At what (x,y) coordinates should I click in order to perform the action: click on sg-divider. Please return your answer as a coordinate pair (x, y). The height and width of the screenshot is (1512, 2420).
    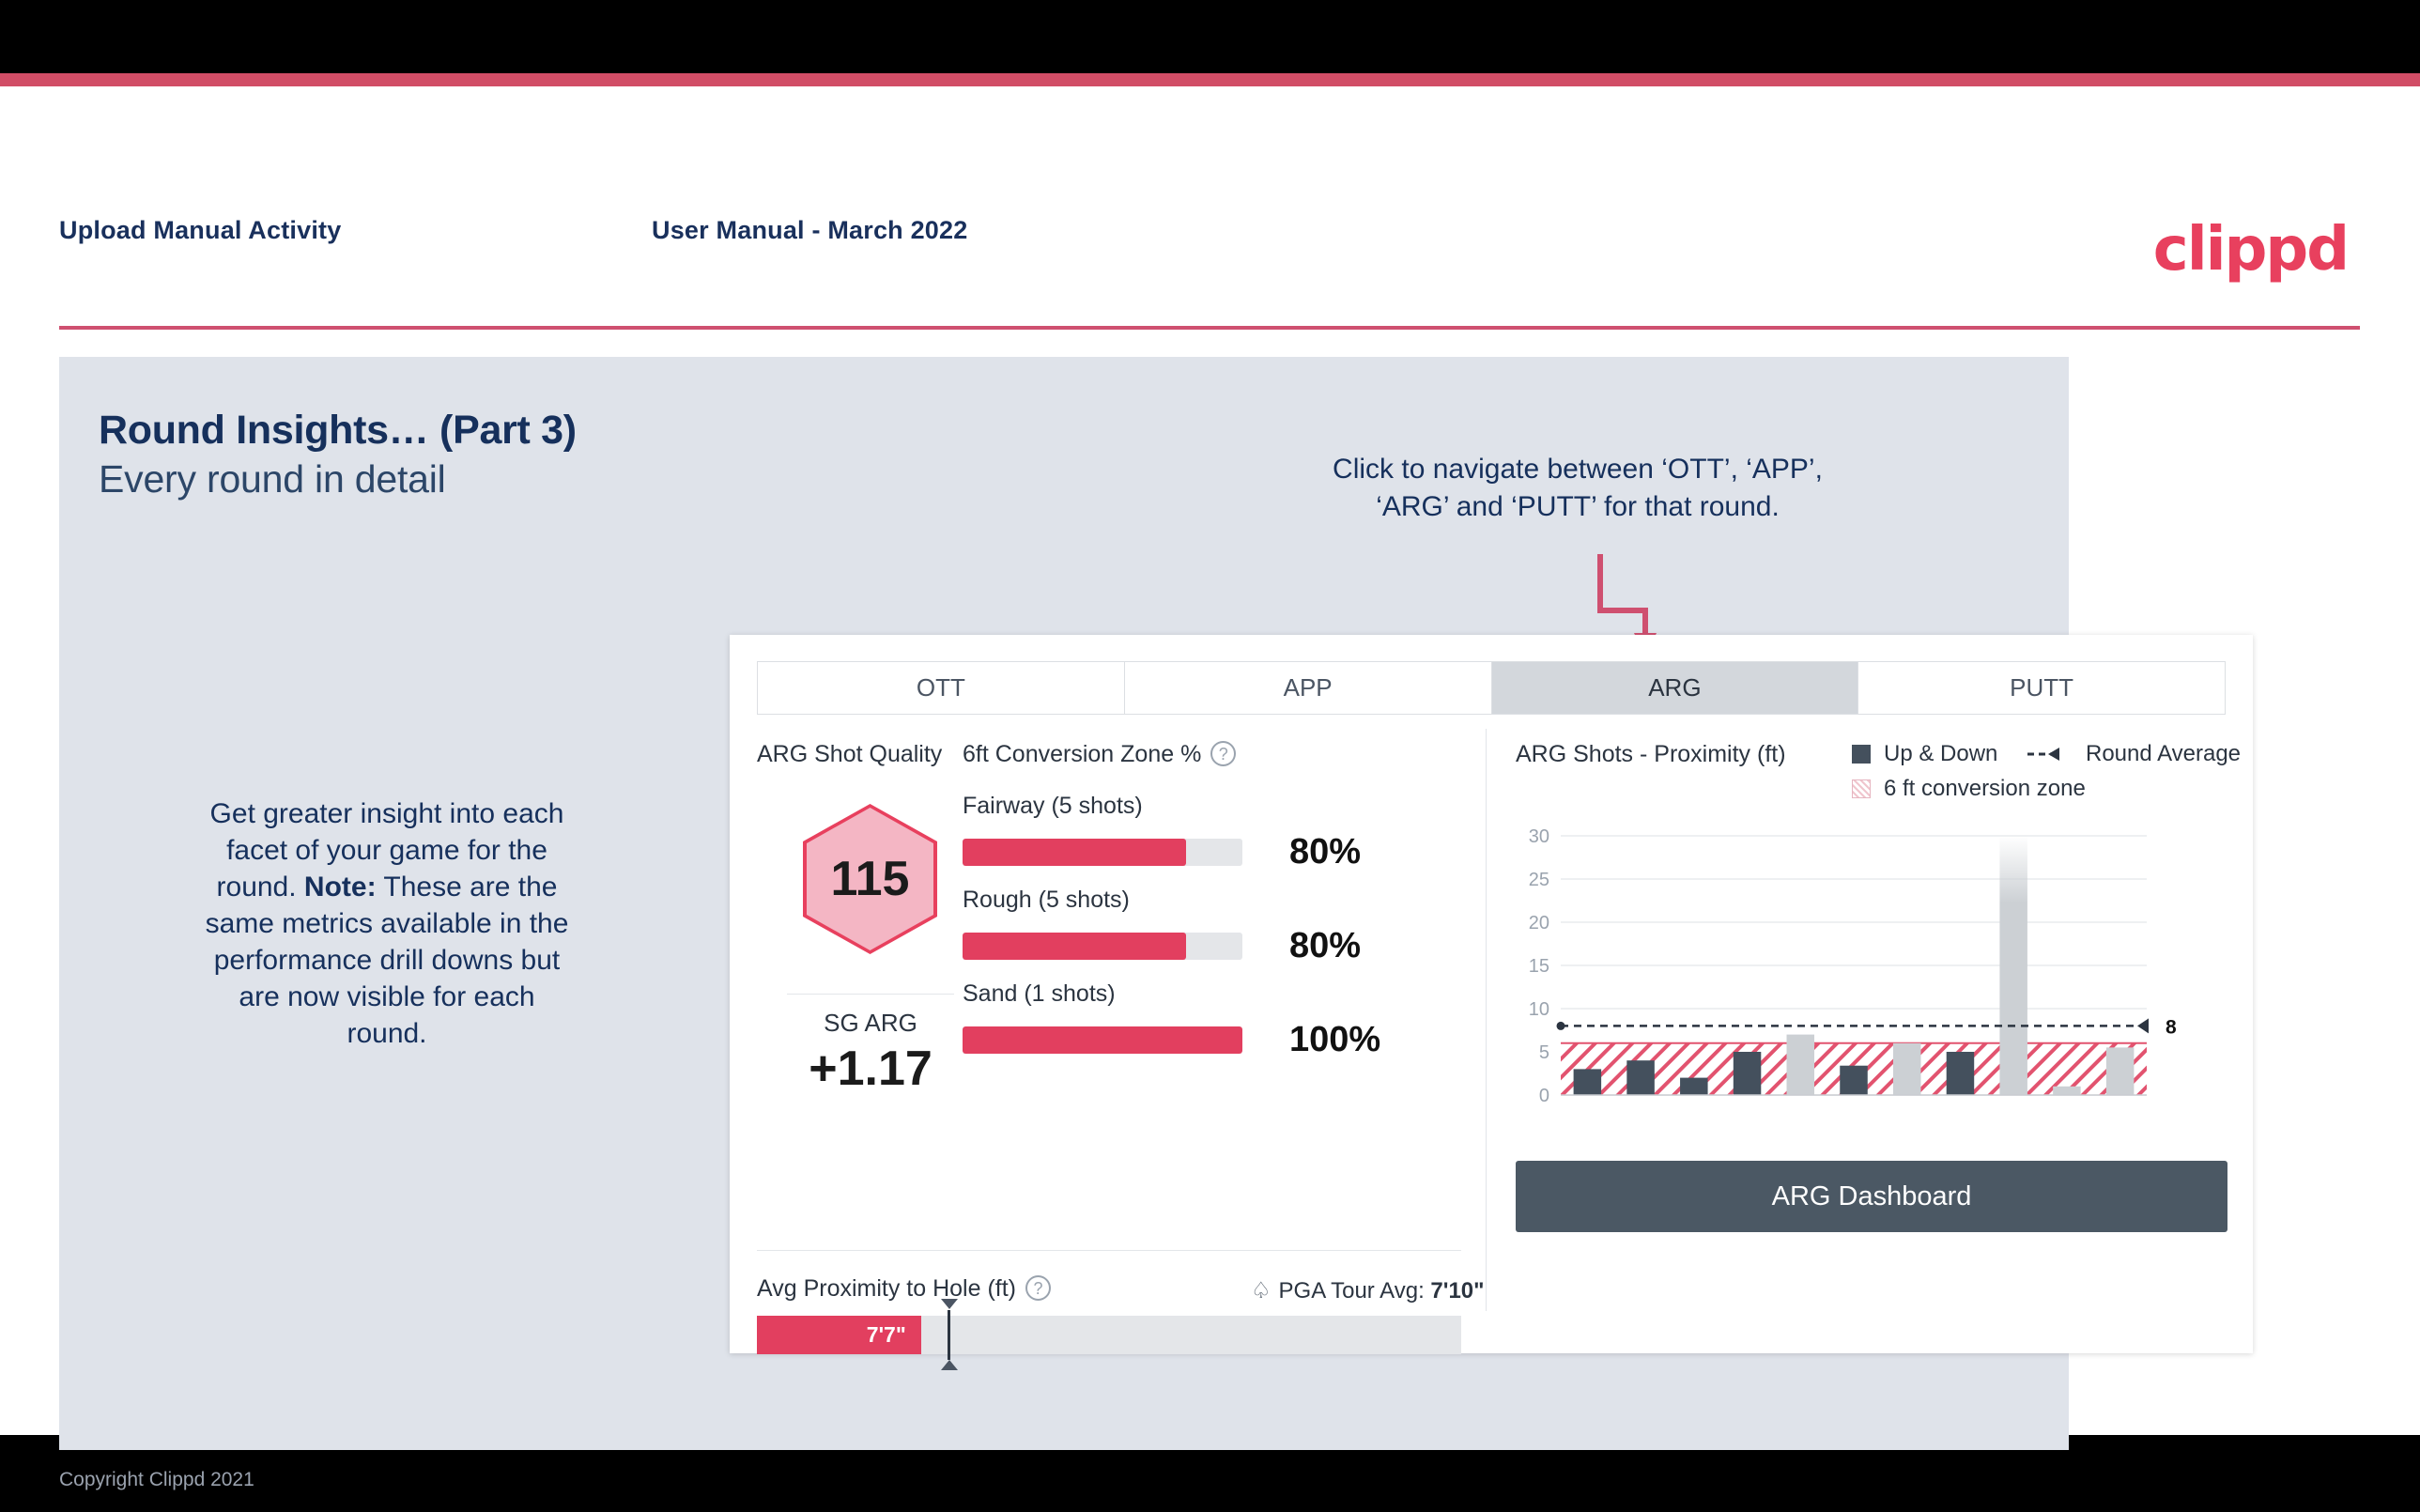
    Looking at the image, I should click on (870, 995).